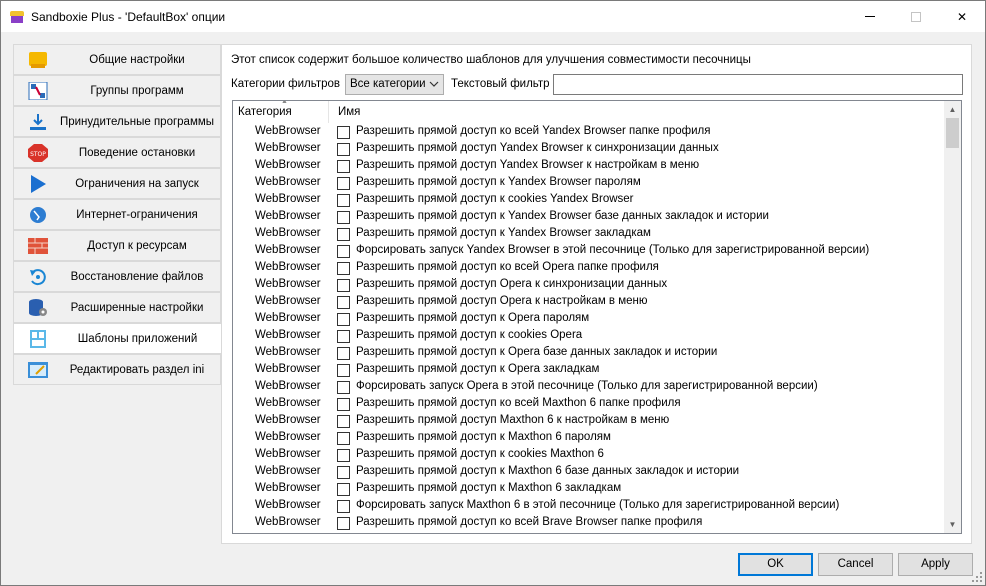  Describe the element at coordinates (137, 90) in the screenshot. I see `sidebar-item-label: Группы программ` at that location.